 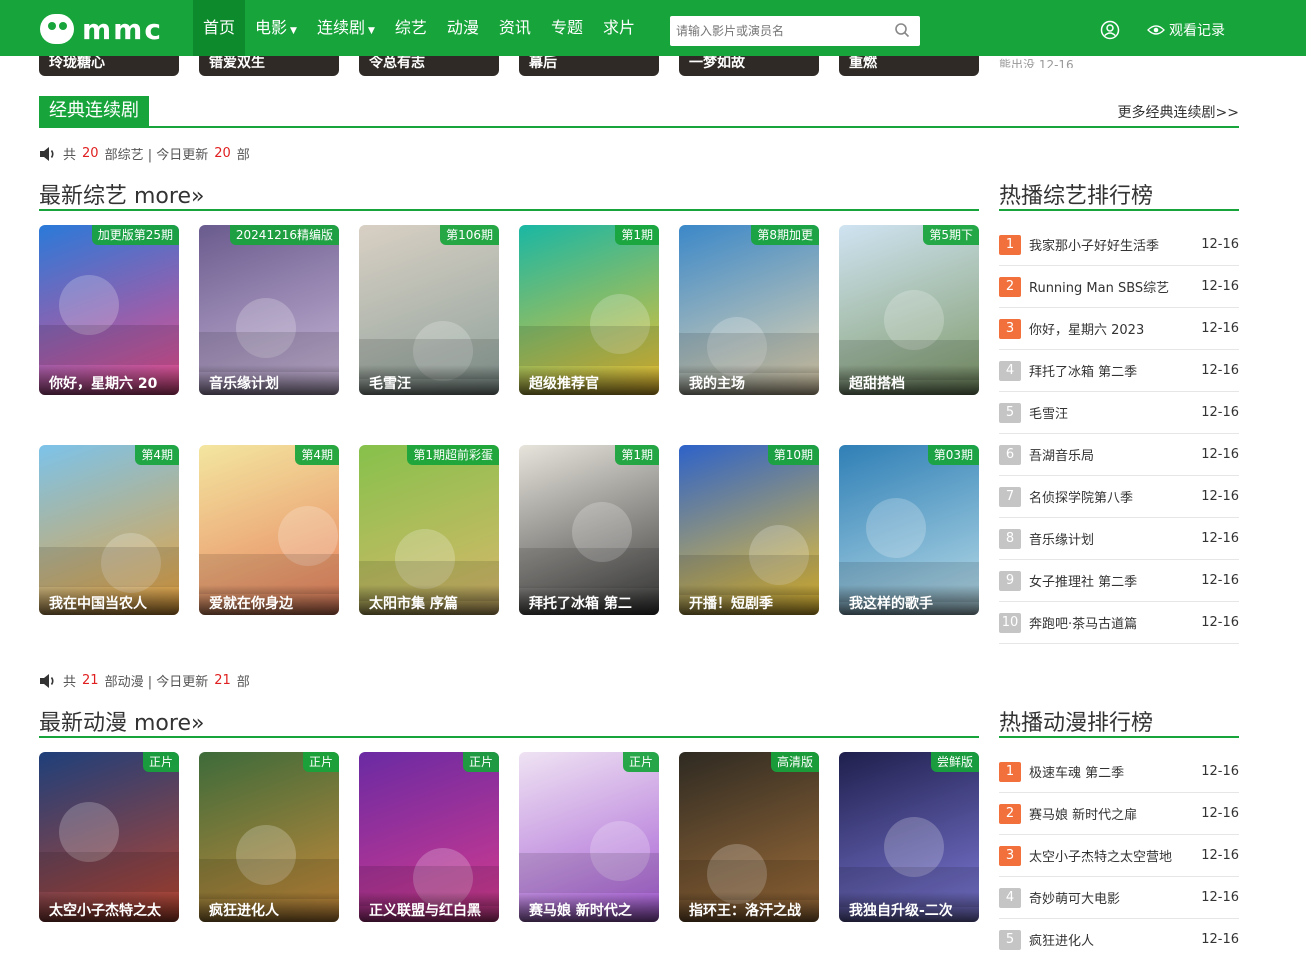 I want to click on episode-badge: 第1期超前彩蛋, so click(x=453, y=455).